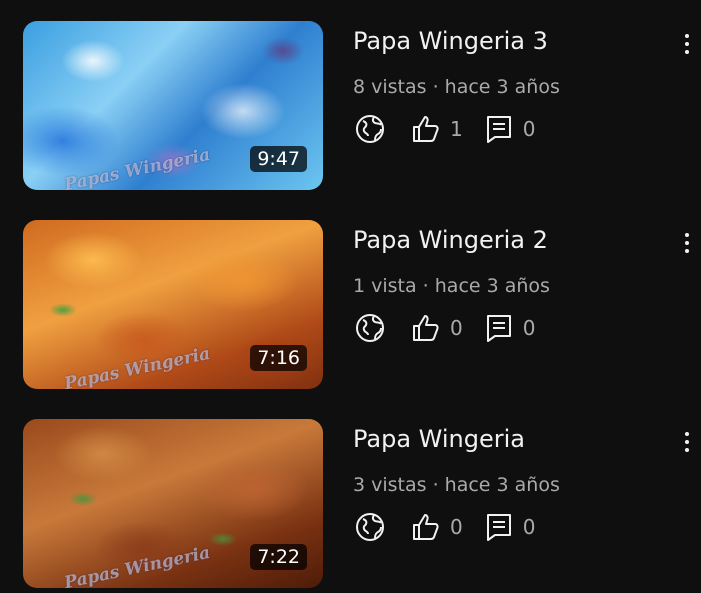  What do you see at coordinates (278, 159) in the screenshot?
I see `duration-badge: 9:47` at bounding box center [278, 159].